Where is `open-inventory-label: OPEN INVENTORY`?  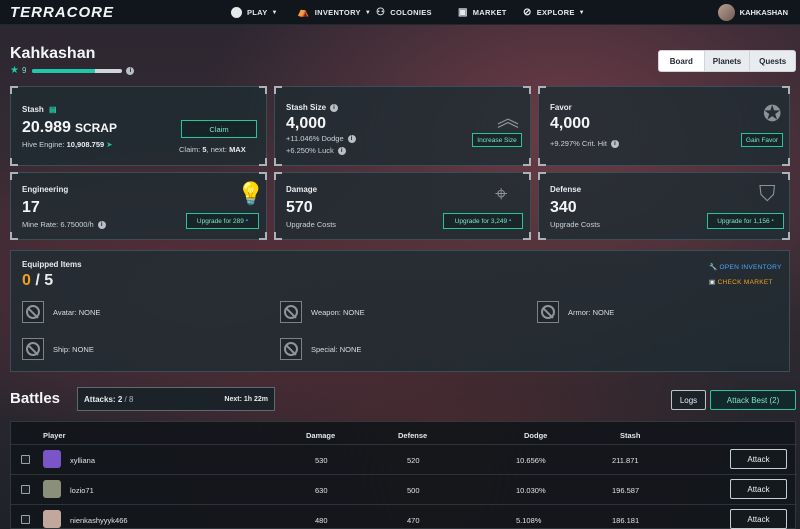
open-inventory-label: OPEN INVENTORY is located at coordinates (750, 267).